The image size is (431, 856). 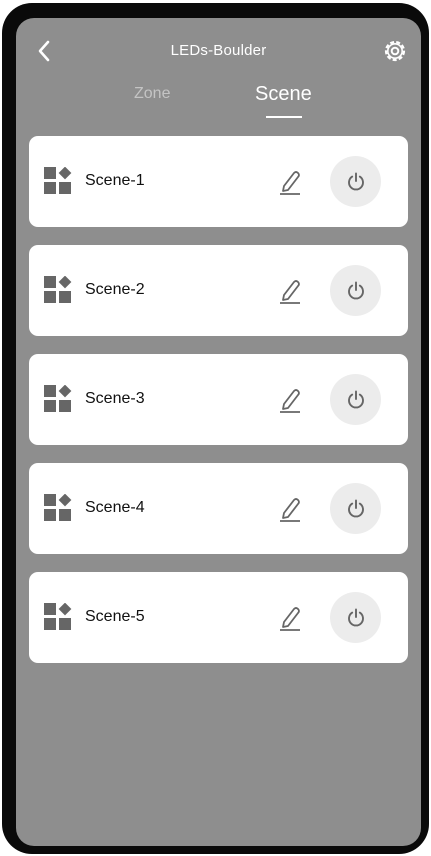 What do you see at coordinates (218, 617) in the screenshot?
I see `scene-card: Scene-5` at bounding box center [218, 617].